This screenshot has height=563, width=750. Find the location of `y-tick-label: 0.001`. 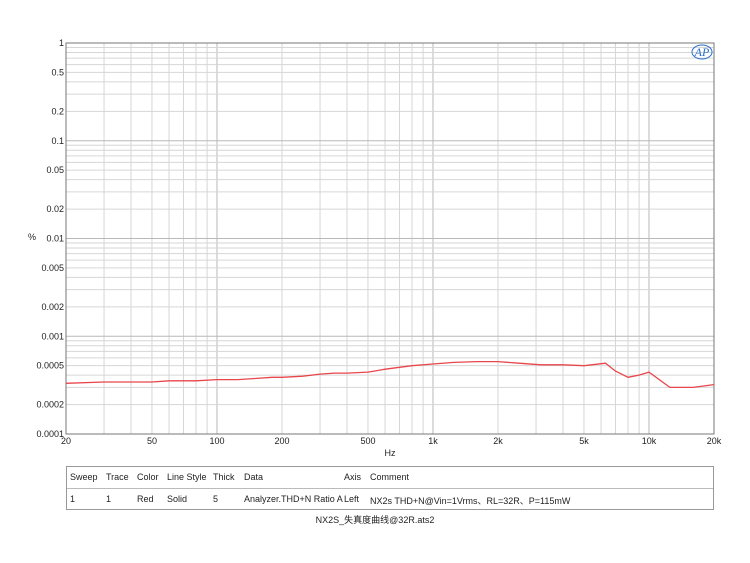

y-tick-label: 0.001 is located at coordinates (52, 336).